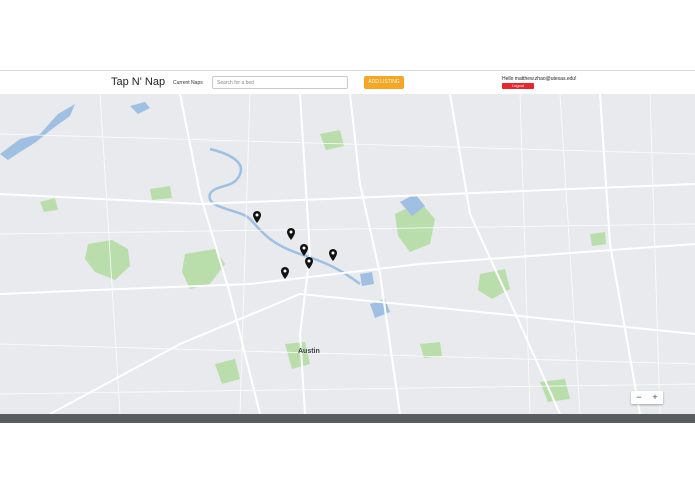  What do you see at coordinates (347, 418) in the screenshot?
I see `map-footer-bar` at bounding box center [347, 418].